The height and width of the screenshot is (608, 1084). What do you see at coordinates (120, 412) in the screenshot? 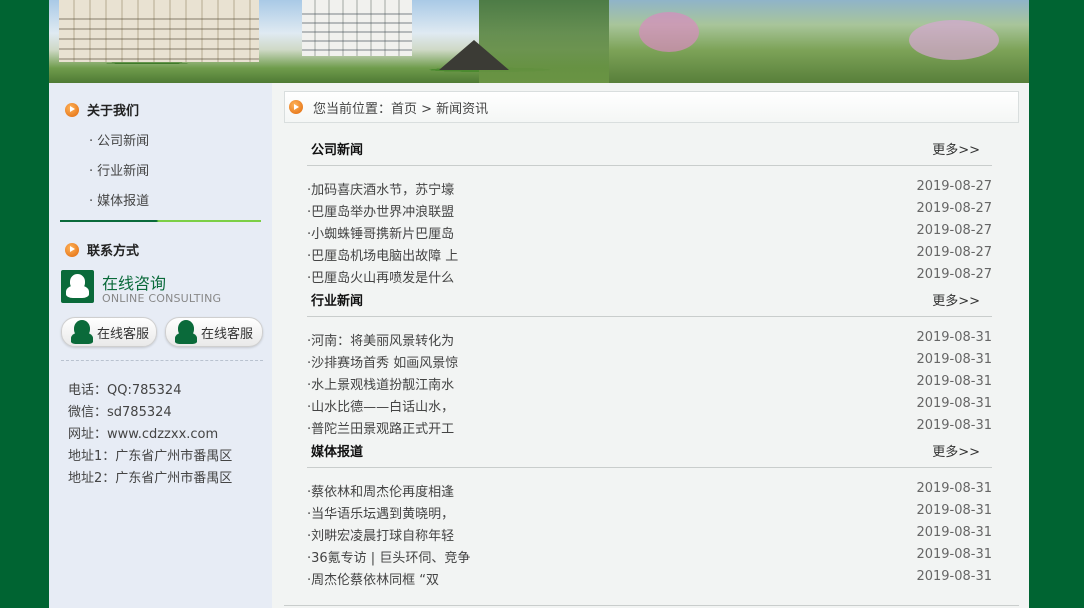
I see `contact-wechat: 微信：sd785324` at bounding box center [120, 412].